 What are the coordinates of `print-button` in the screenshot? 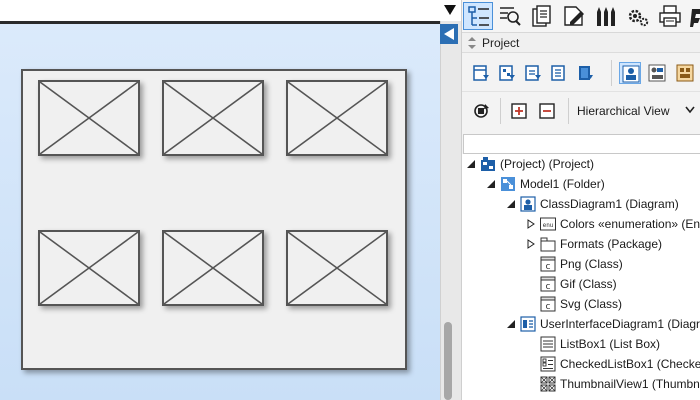 It's located at (670, 16).